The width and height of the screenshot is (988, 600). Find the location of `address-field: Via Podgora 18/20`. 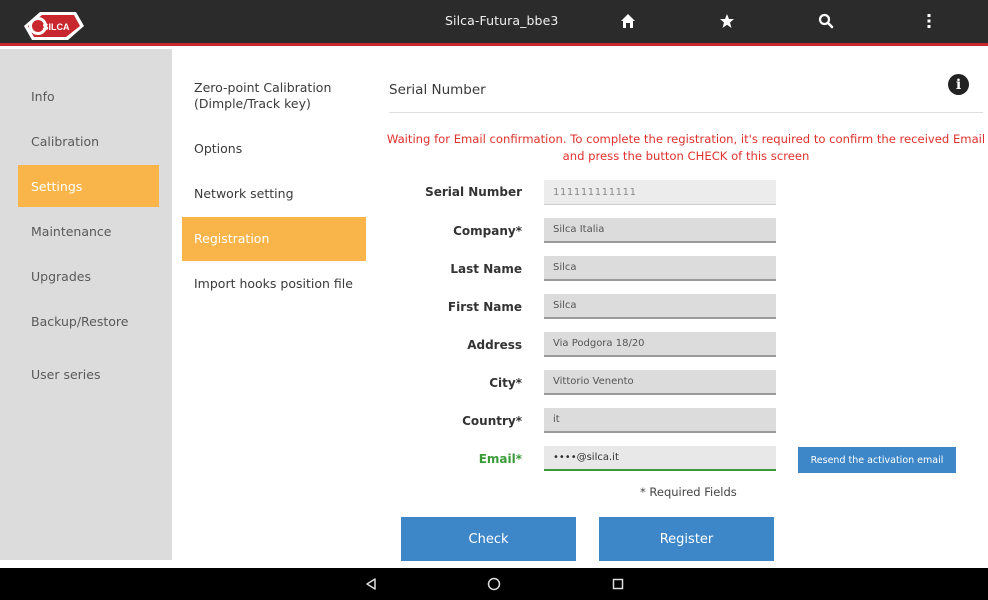

address-field: Via Podgora 18/20 is located at coordinates (660, 344).